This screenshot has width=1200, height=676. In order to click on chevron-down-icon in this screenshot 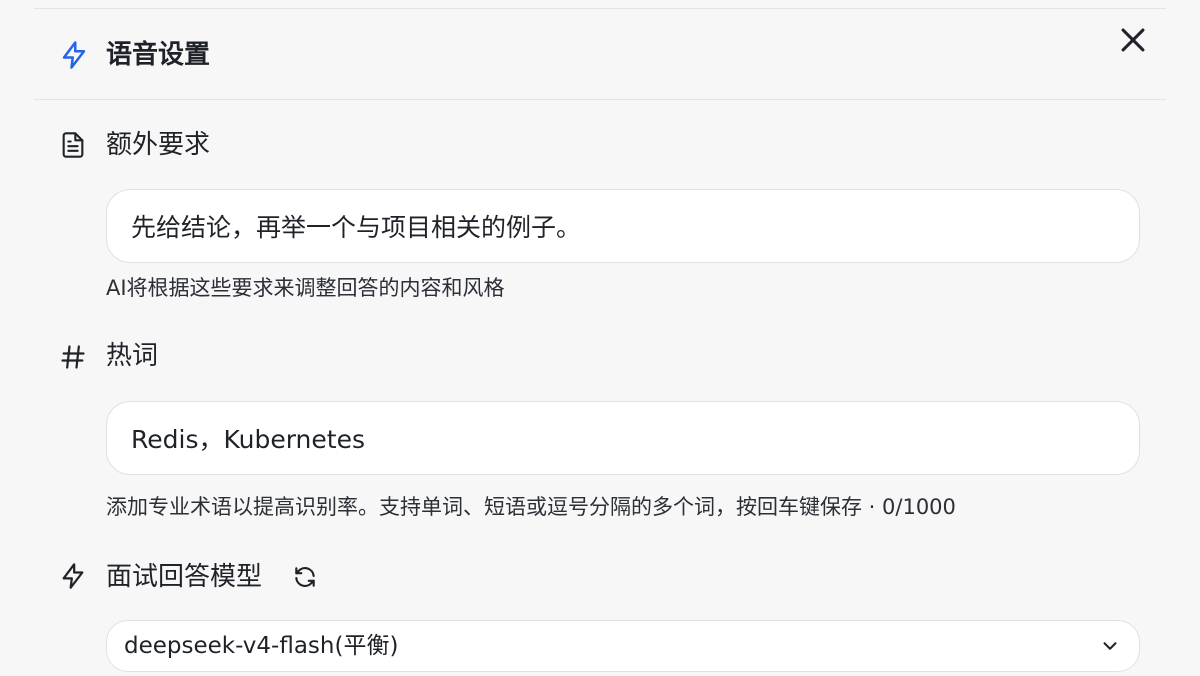, I will do `click(1110, 646)`.